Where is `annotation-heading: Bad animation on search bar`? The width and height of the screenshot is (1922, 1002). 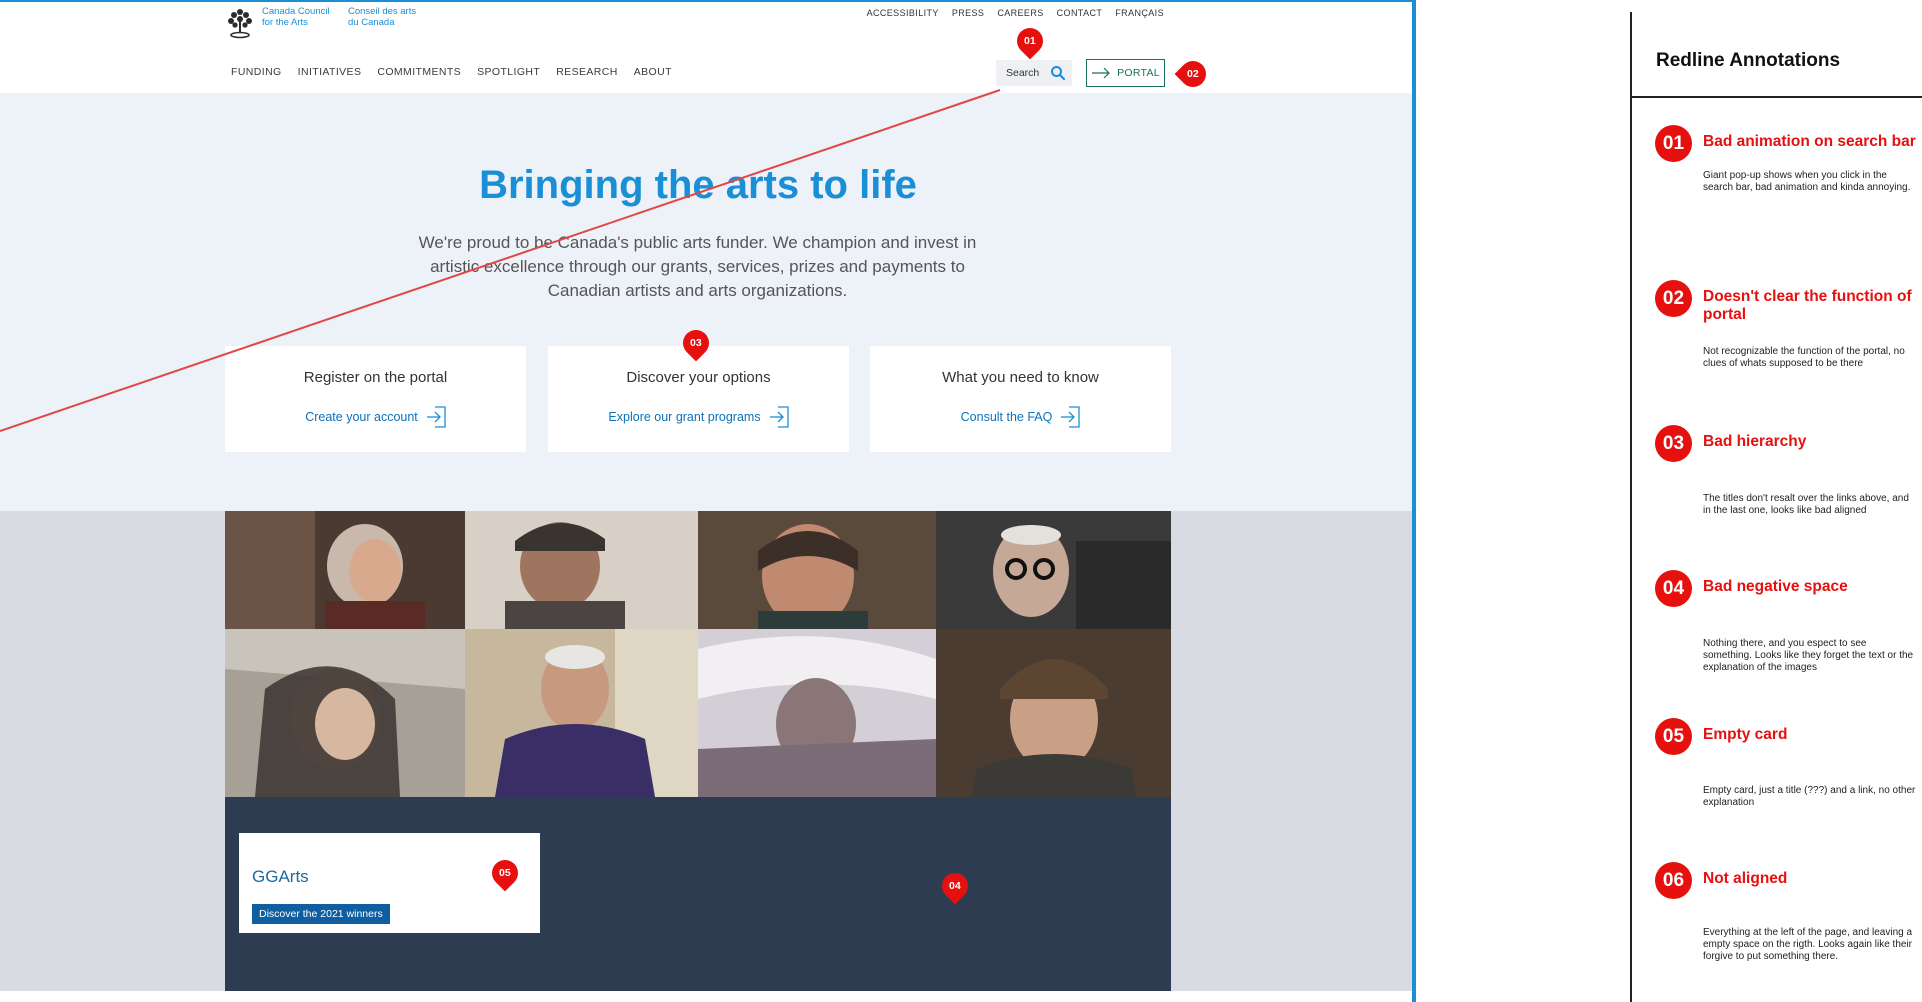 annotation-heading: Bad animation on search bar is located at coordinates (1809, 141).